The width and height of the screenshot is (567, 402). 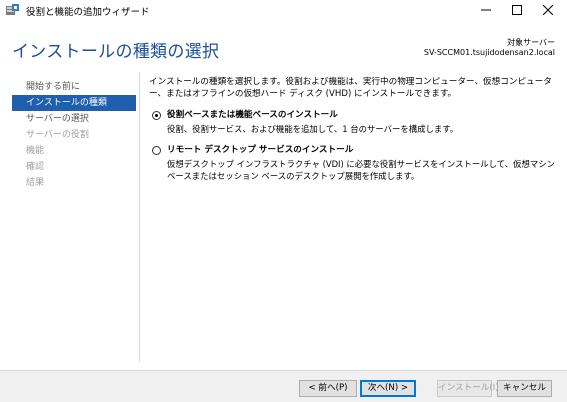 What do you see at coordinates (363, 115) in the screenshot?
I see `option-role-based-title: 役割ベースまたは機能ベースのインストール` at bounding box center [363, 115].